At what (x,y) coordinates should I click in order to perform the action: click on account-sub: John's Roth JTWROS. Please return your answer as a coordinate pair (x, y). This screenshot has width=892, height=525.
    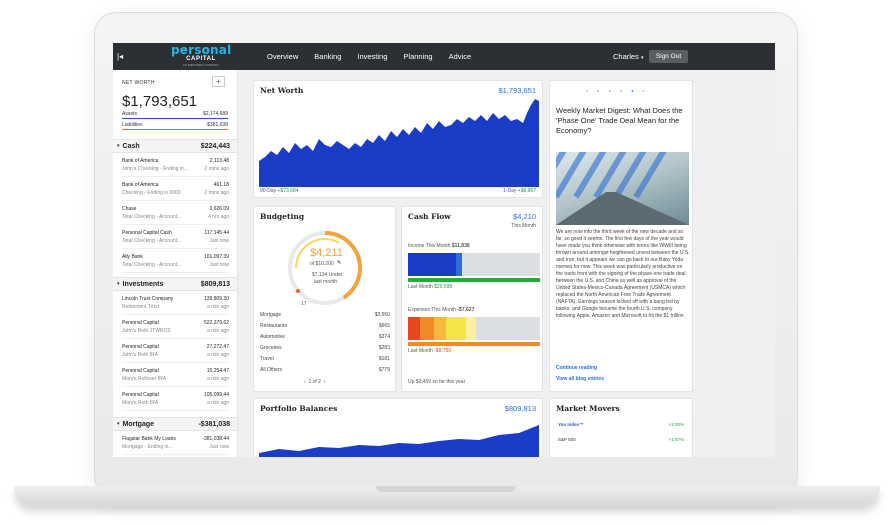
    Looking at the image, I should click on (146, 331).